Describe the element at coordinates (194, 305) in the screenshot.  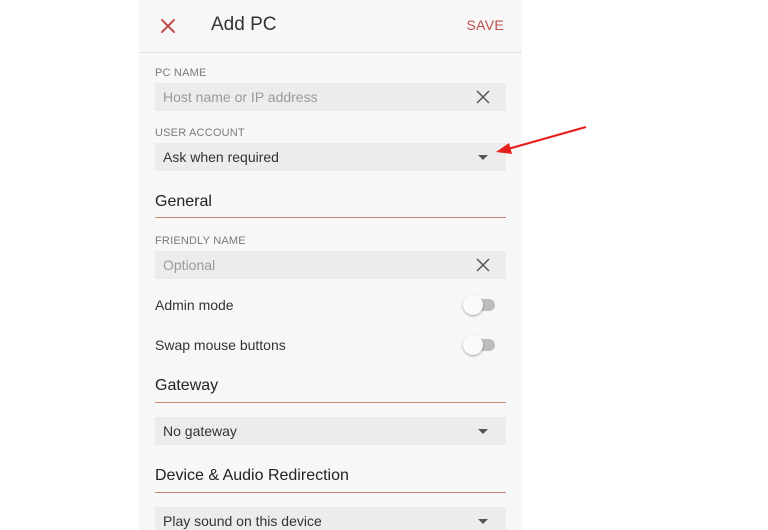
I see `admin-mode-label: Admin mode` at that location.